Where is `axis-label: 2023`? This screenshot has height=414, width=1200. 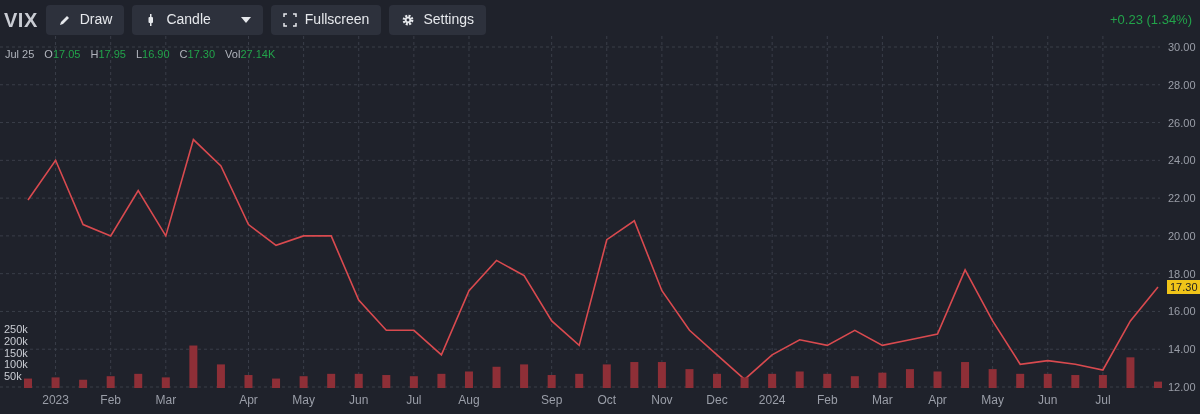 axis-label: 2023 is located at coordinates (55, 400).